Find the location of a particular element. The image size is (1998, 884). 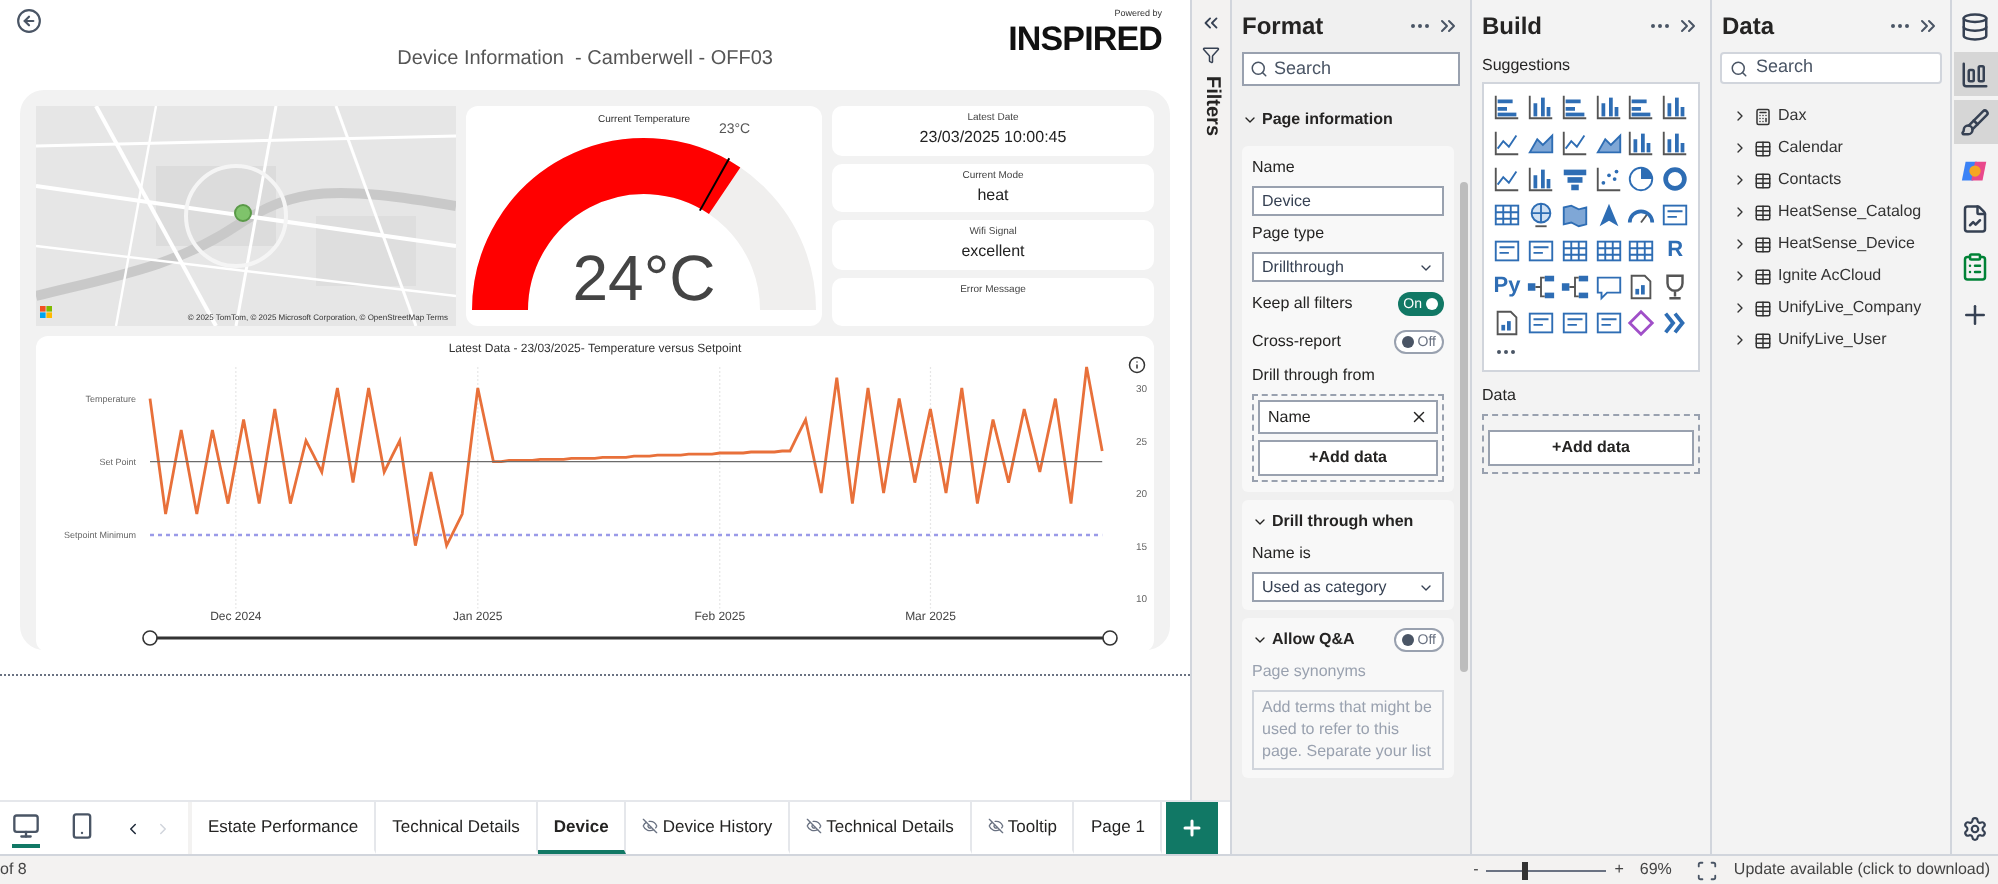

database-icon is located at coordinates (1975, 26).